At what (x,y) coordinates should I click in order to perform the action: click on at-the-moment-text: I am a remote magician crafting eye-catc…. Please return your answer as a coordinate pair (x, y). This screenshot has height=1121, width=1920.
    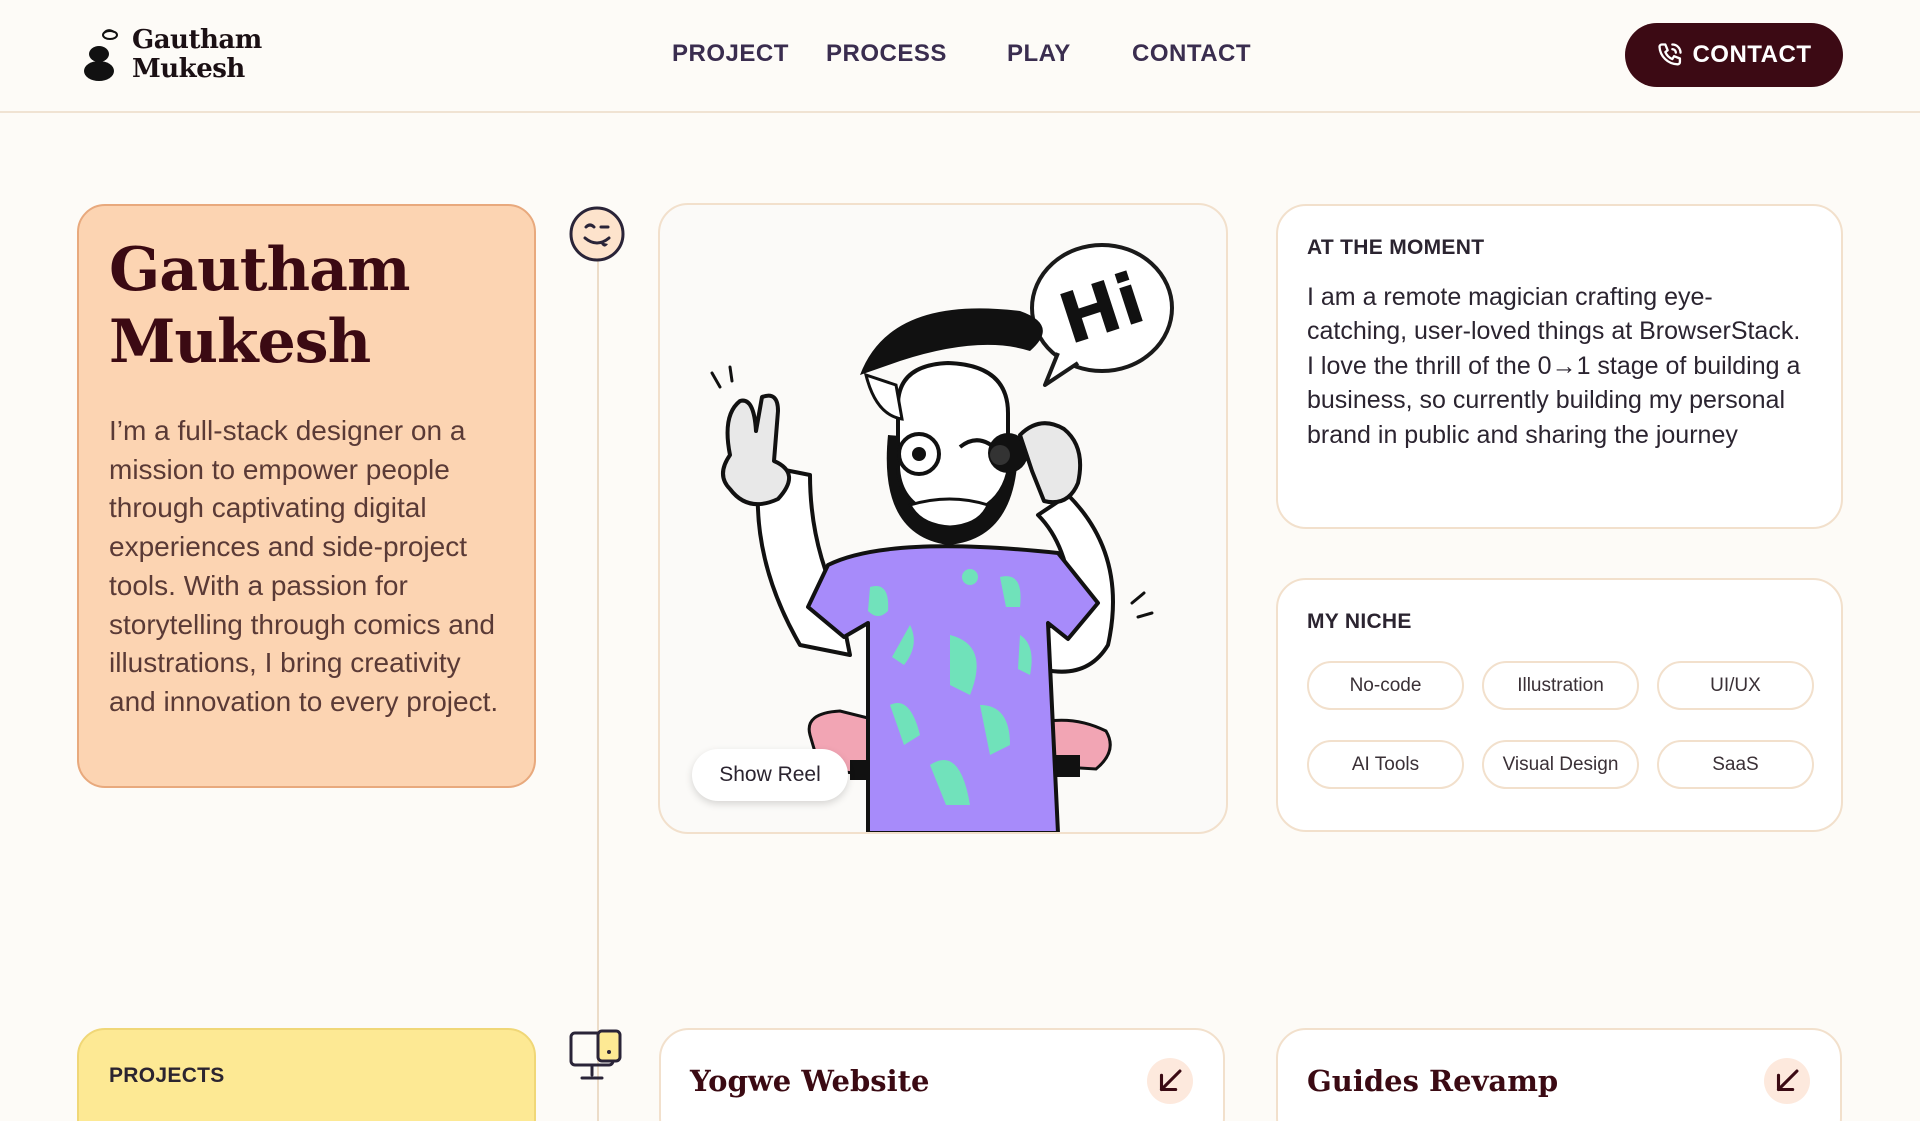
    Looking at the image, I should click on (1554, 366).